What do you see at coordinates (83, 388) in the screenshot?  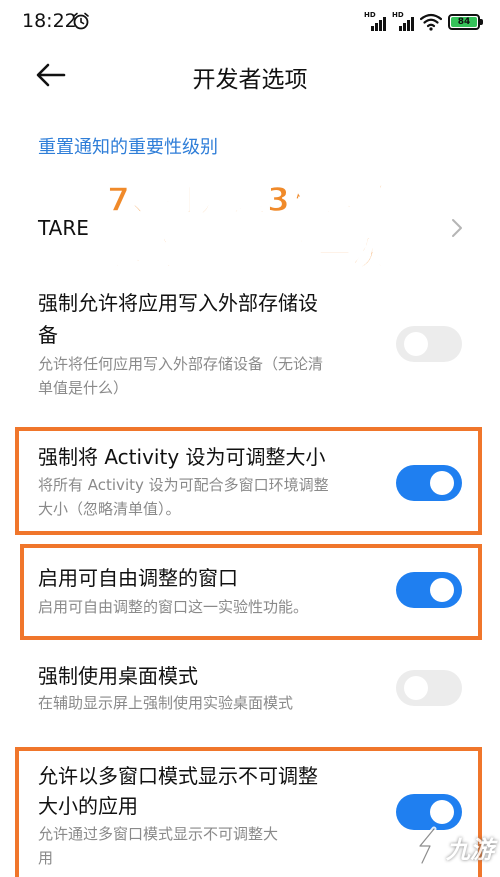 I see `setting-description-continued: 单值是什么）` at bounding box center [83, 388].